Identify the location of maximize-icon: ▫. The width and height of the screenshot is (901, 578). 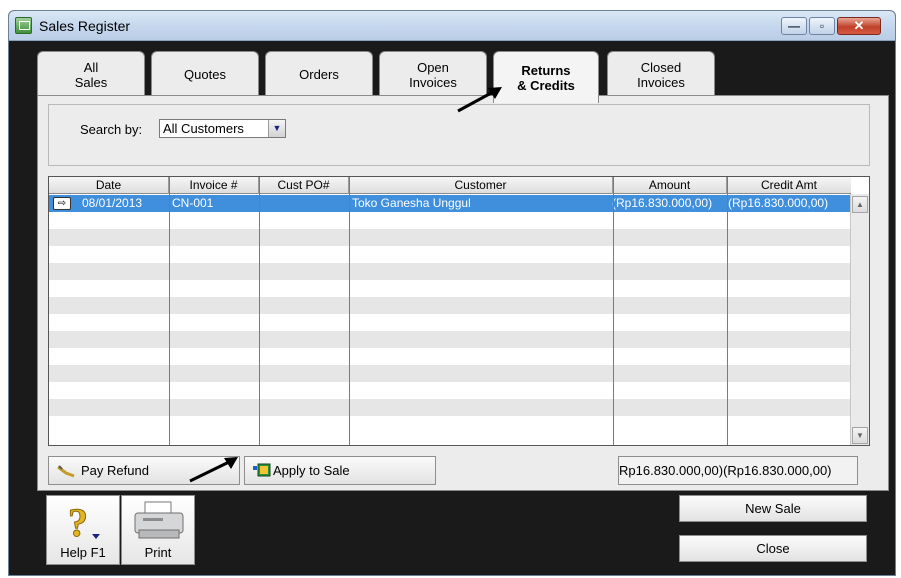
(822, 26).